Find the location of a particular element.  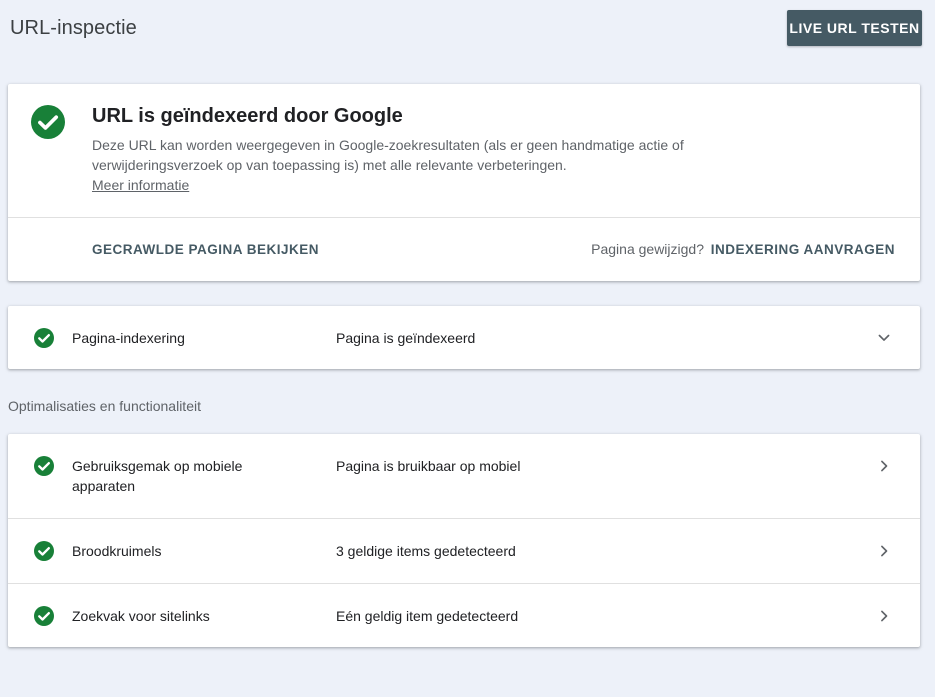

row-label: Pagina-indexering is located at coordinates (128, 338).